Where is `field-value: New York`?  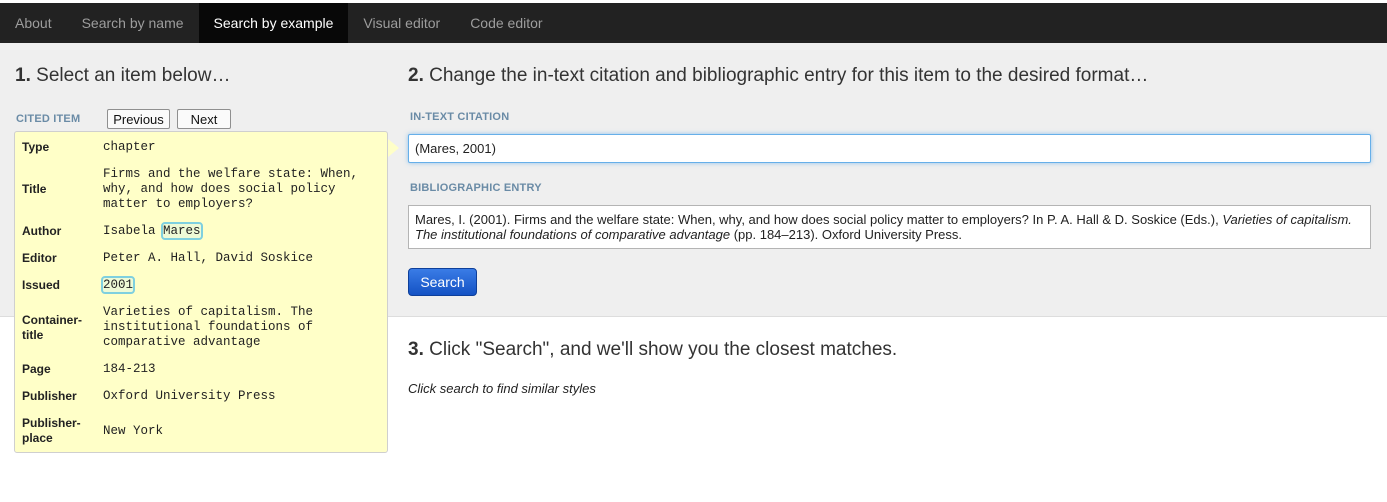
field-value: New York is located at coordinates (133, 431).